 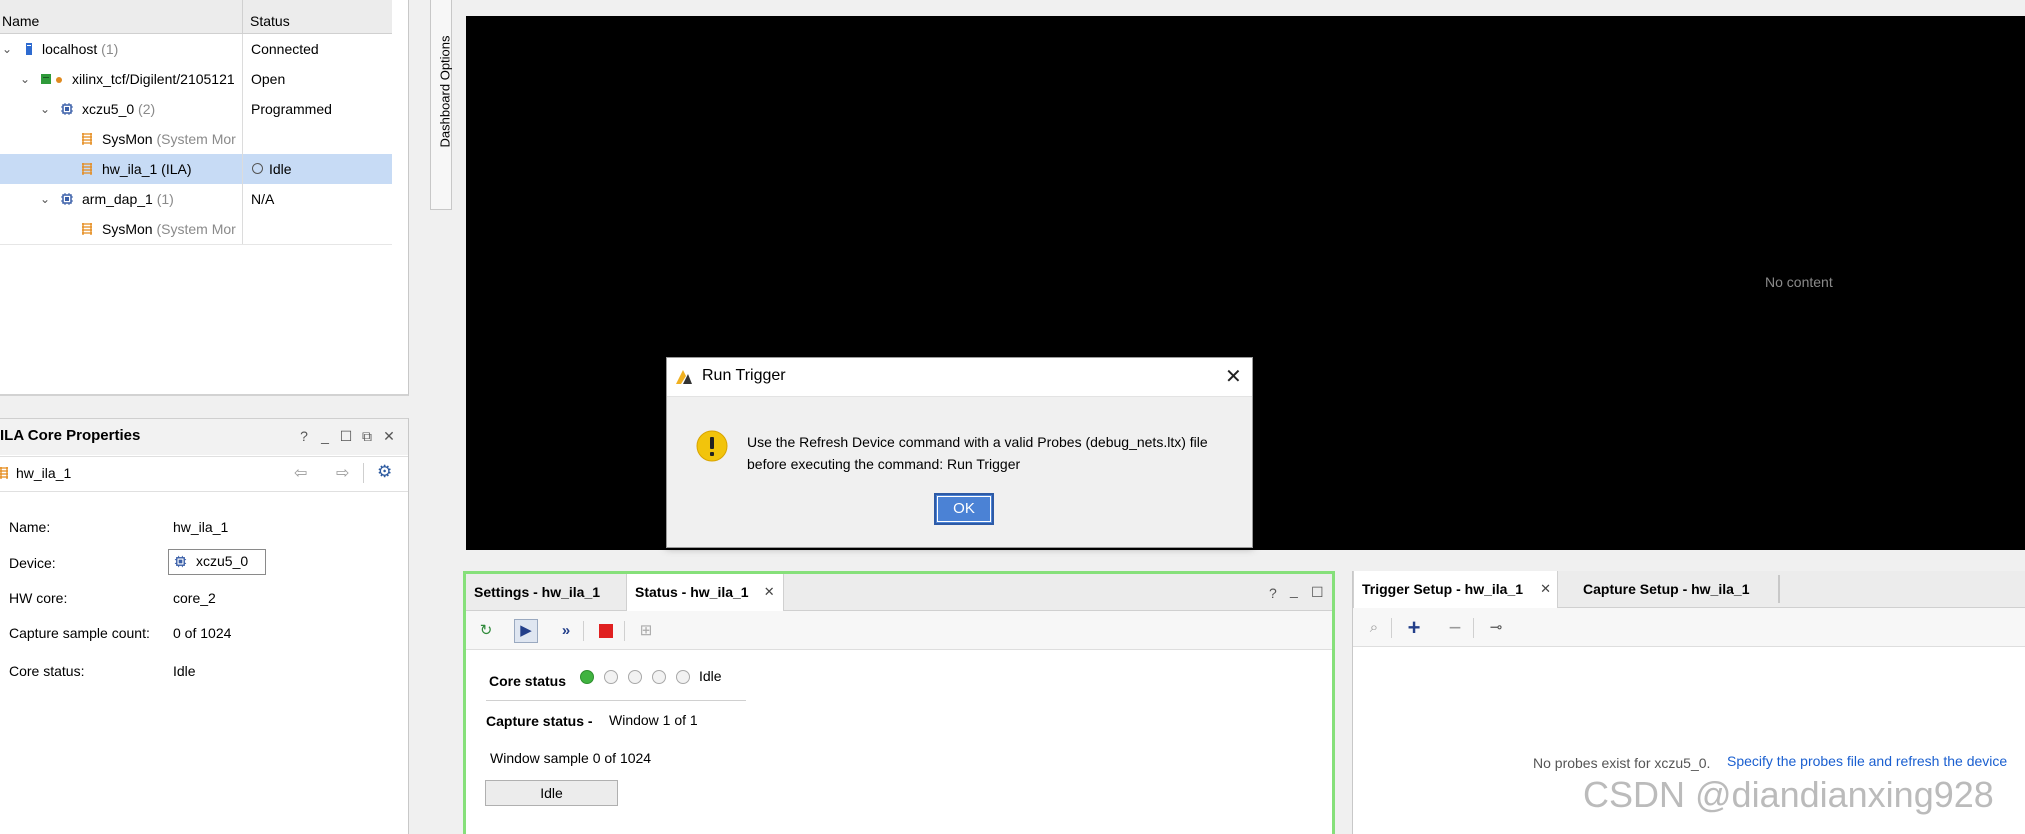 I want to click on tree-item-status: Programmed, so click(x=317, y=109).